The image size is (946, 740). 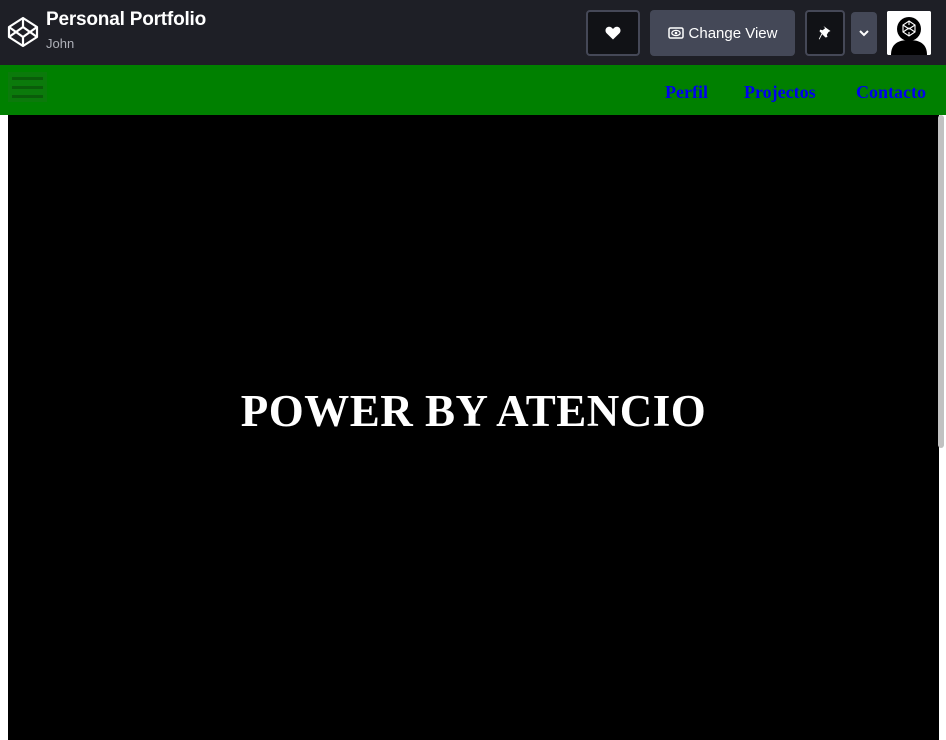 I want to click on change-view-button: Change View, so click(x=722, y=33).